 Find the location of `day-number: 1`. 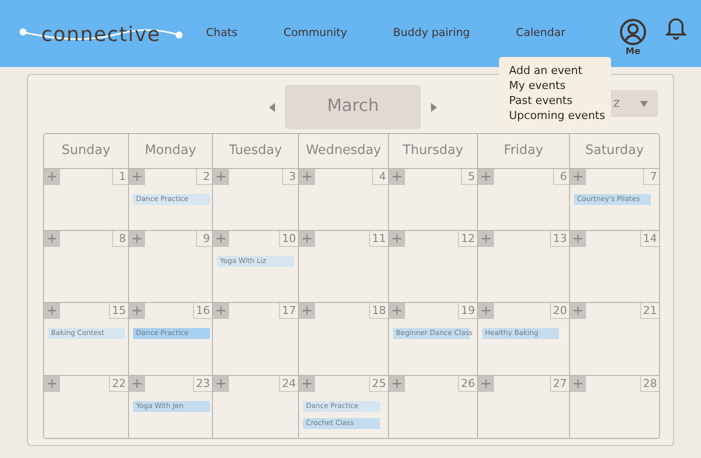

day-number: 1 is located at coordinates (120, 177).